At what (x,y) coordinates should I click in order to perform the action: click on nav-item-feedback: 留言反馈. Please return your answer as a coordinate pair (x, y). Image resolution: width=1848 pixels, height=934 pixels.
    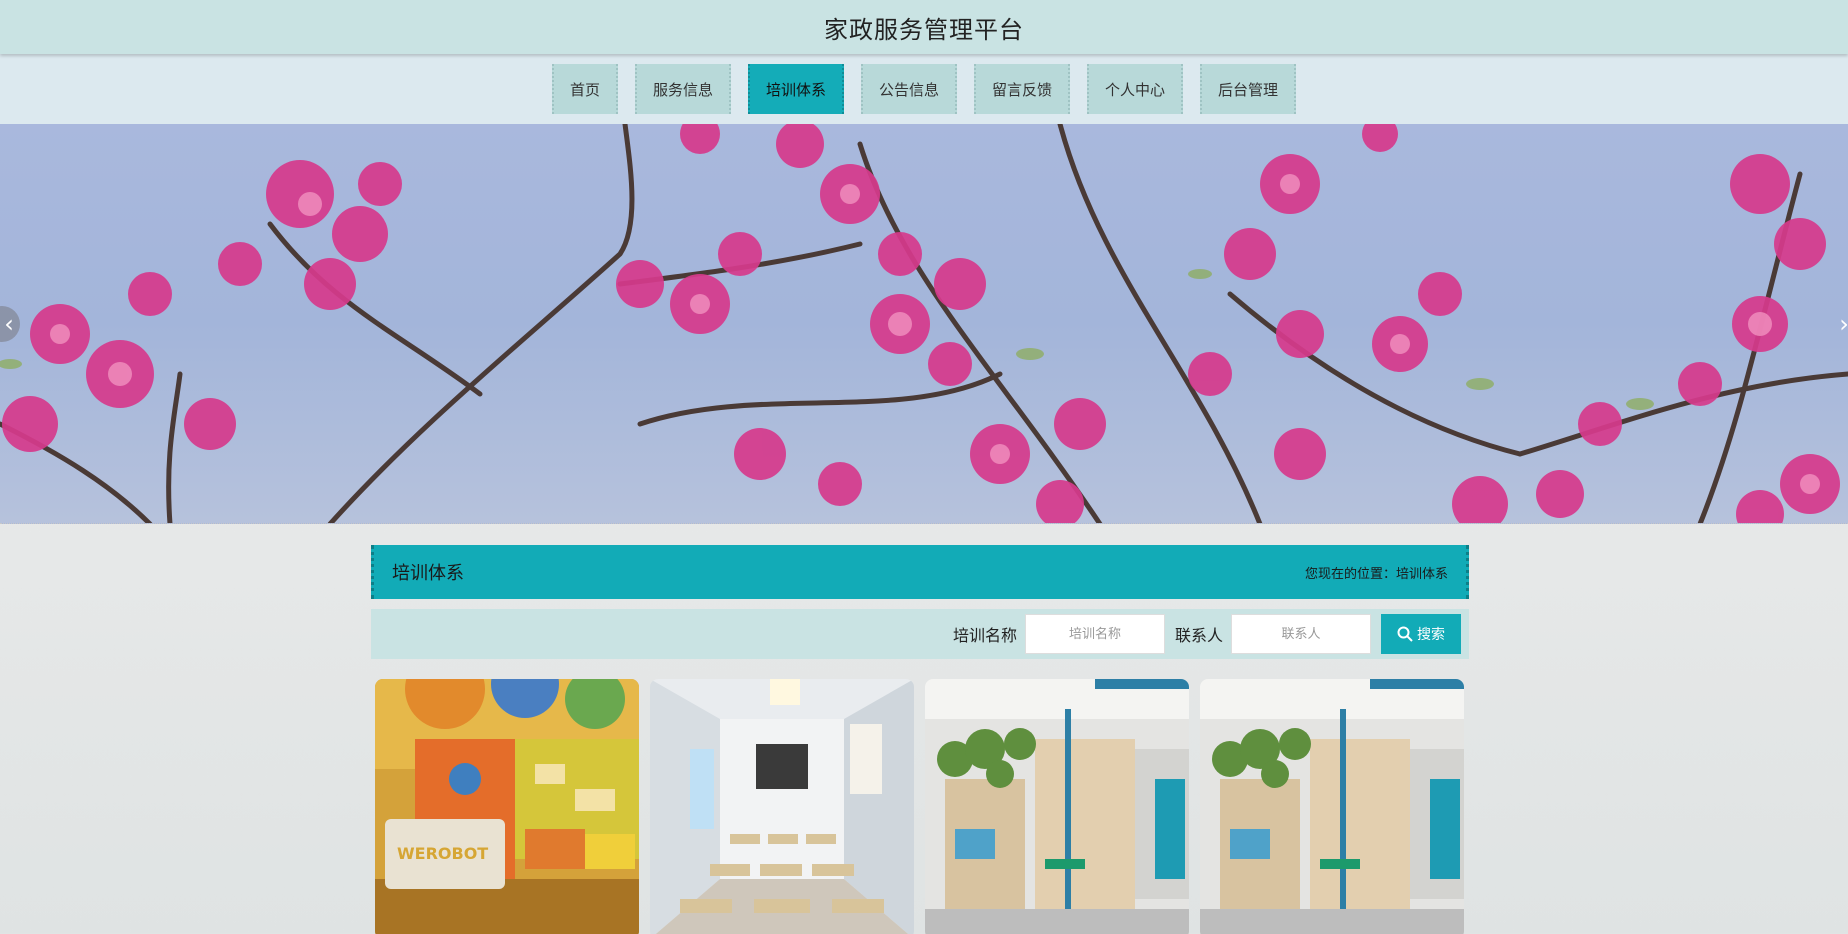
    Looking at the image, I should click on (1022, 89).